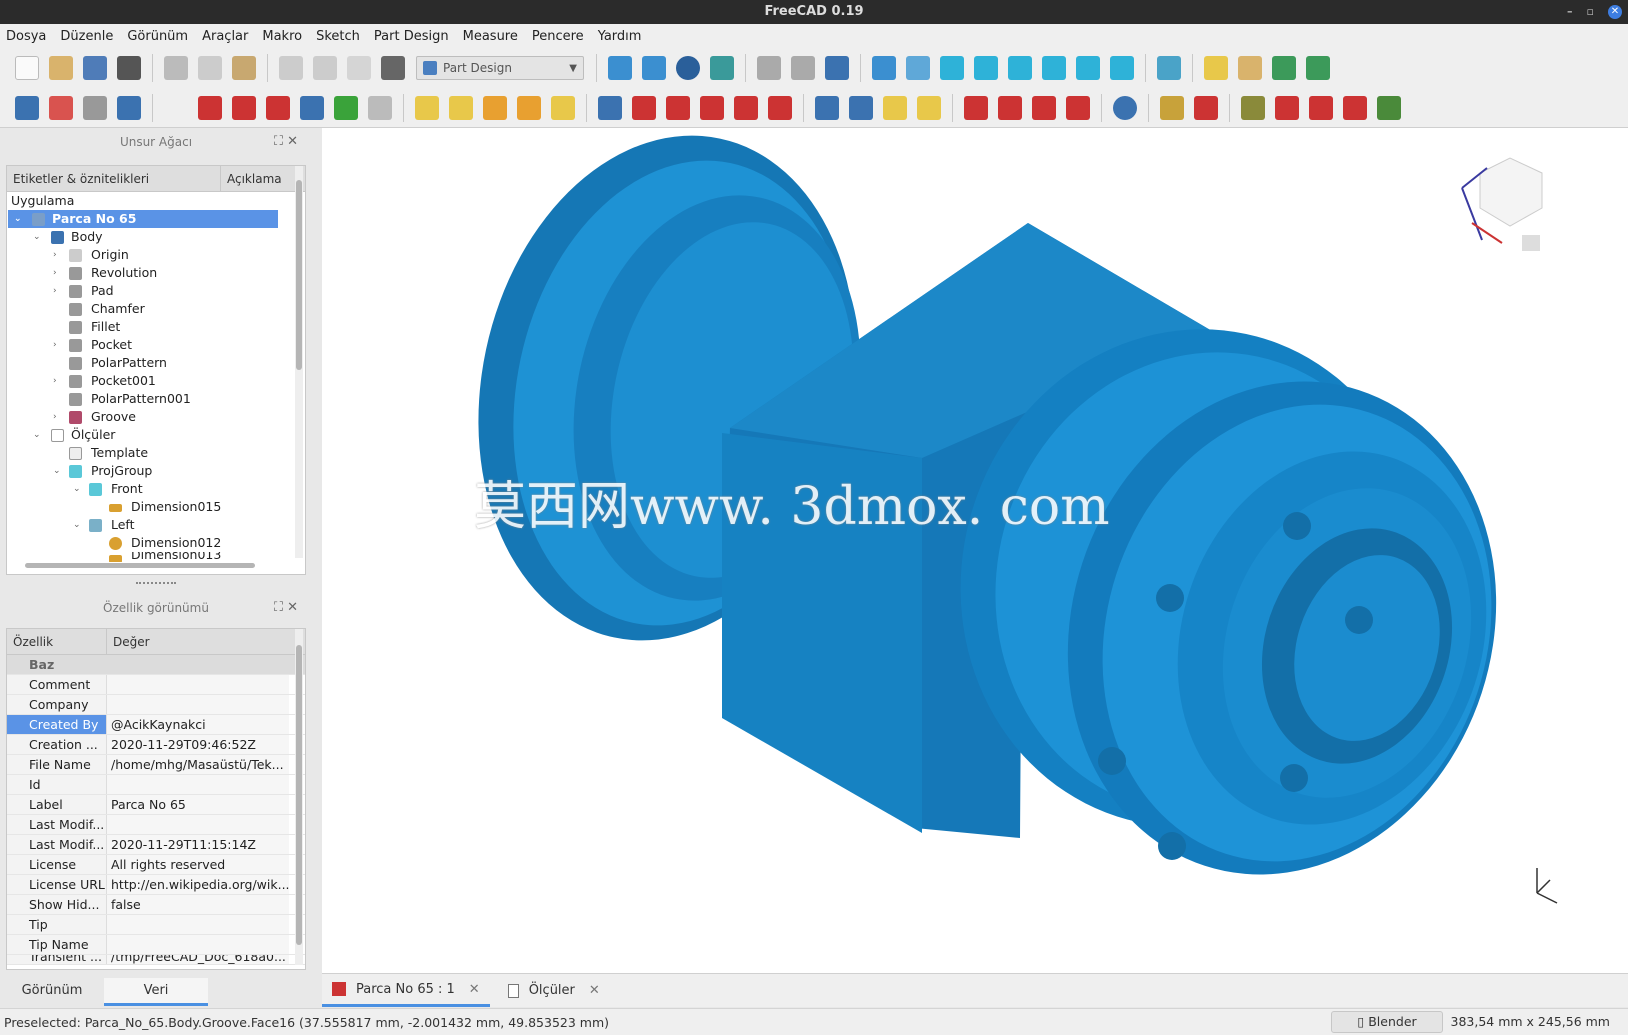 The width and height of the screenshot is (1628, 1035). Describe the element at coordinates (156, 417) in the screenshot. I see `tree-item-groove: › Groove` at that location.